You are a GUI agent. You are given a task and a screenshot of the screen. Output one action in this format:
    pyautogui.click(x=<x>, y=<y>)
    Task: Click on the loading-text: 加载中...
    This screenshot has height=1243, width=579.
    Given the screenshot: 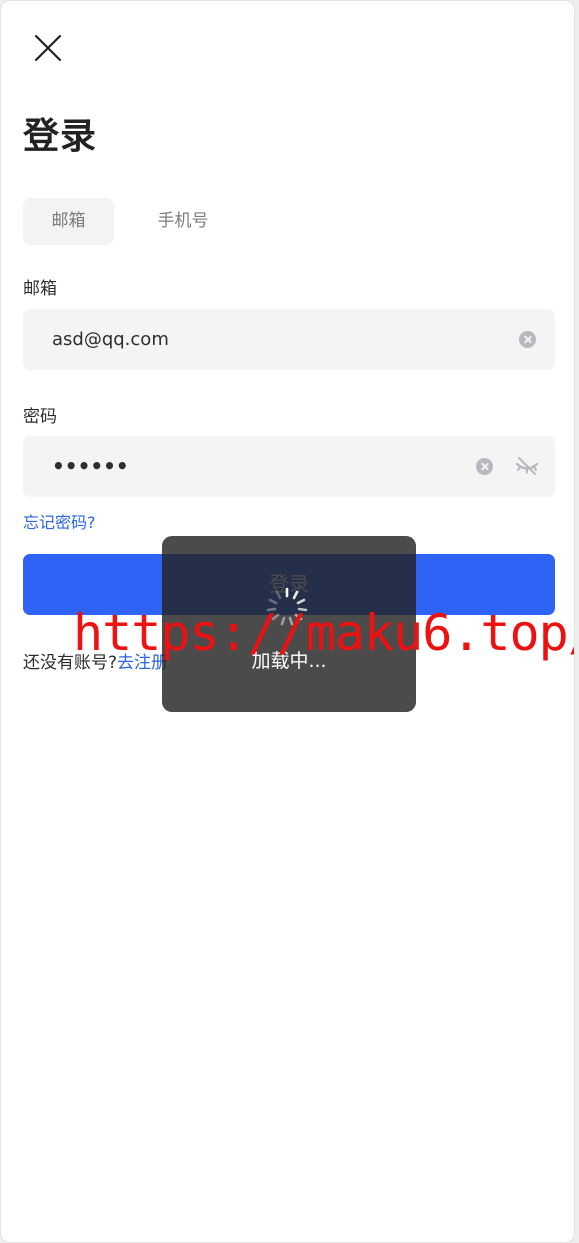 What is the action you would take?
    pyautogui.click(x=289, y=661)
    